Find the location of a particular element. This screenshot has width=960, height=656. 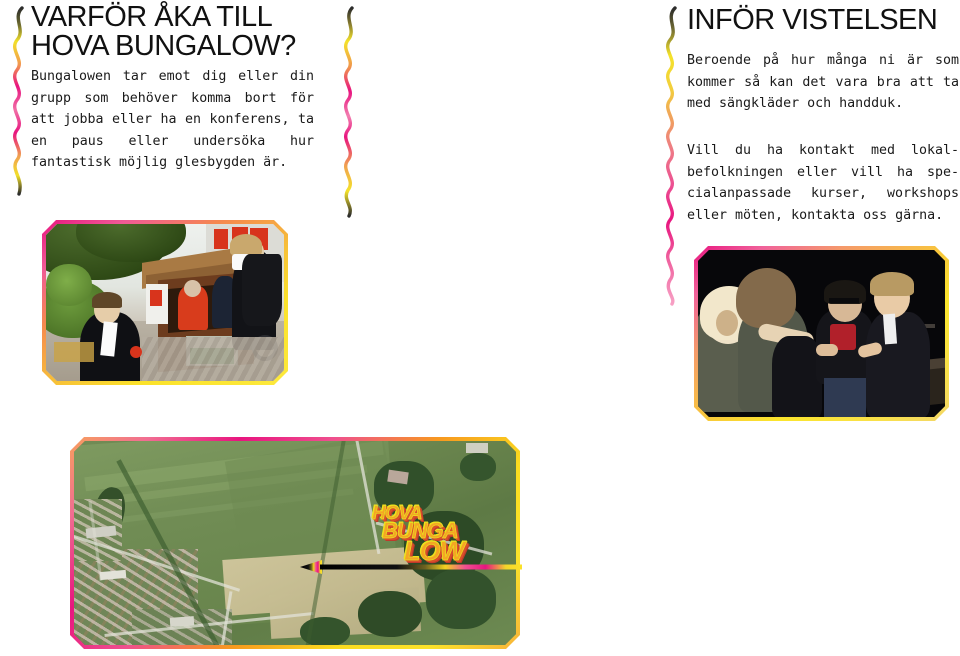

photo-market is located at coordinates (165, 302).